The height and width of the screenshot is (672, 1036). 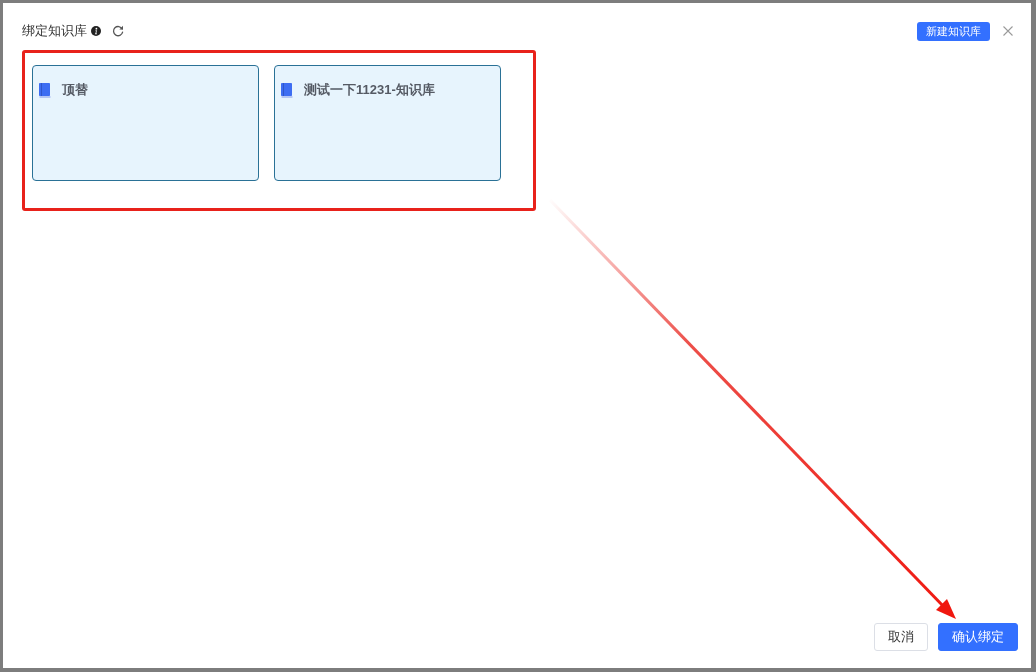 What do you see at coordinates (118, 31) in the screenshot?
I see `refresh-icon` at bounding box center [118, 31].